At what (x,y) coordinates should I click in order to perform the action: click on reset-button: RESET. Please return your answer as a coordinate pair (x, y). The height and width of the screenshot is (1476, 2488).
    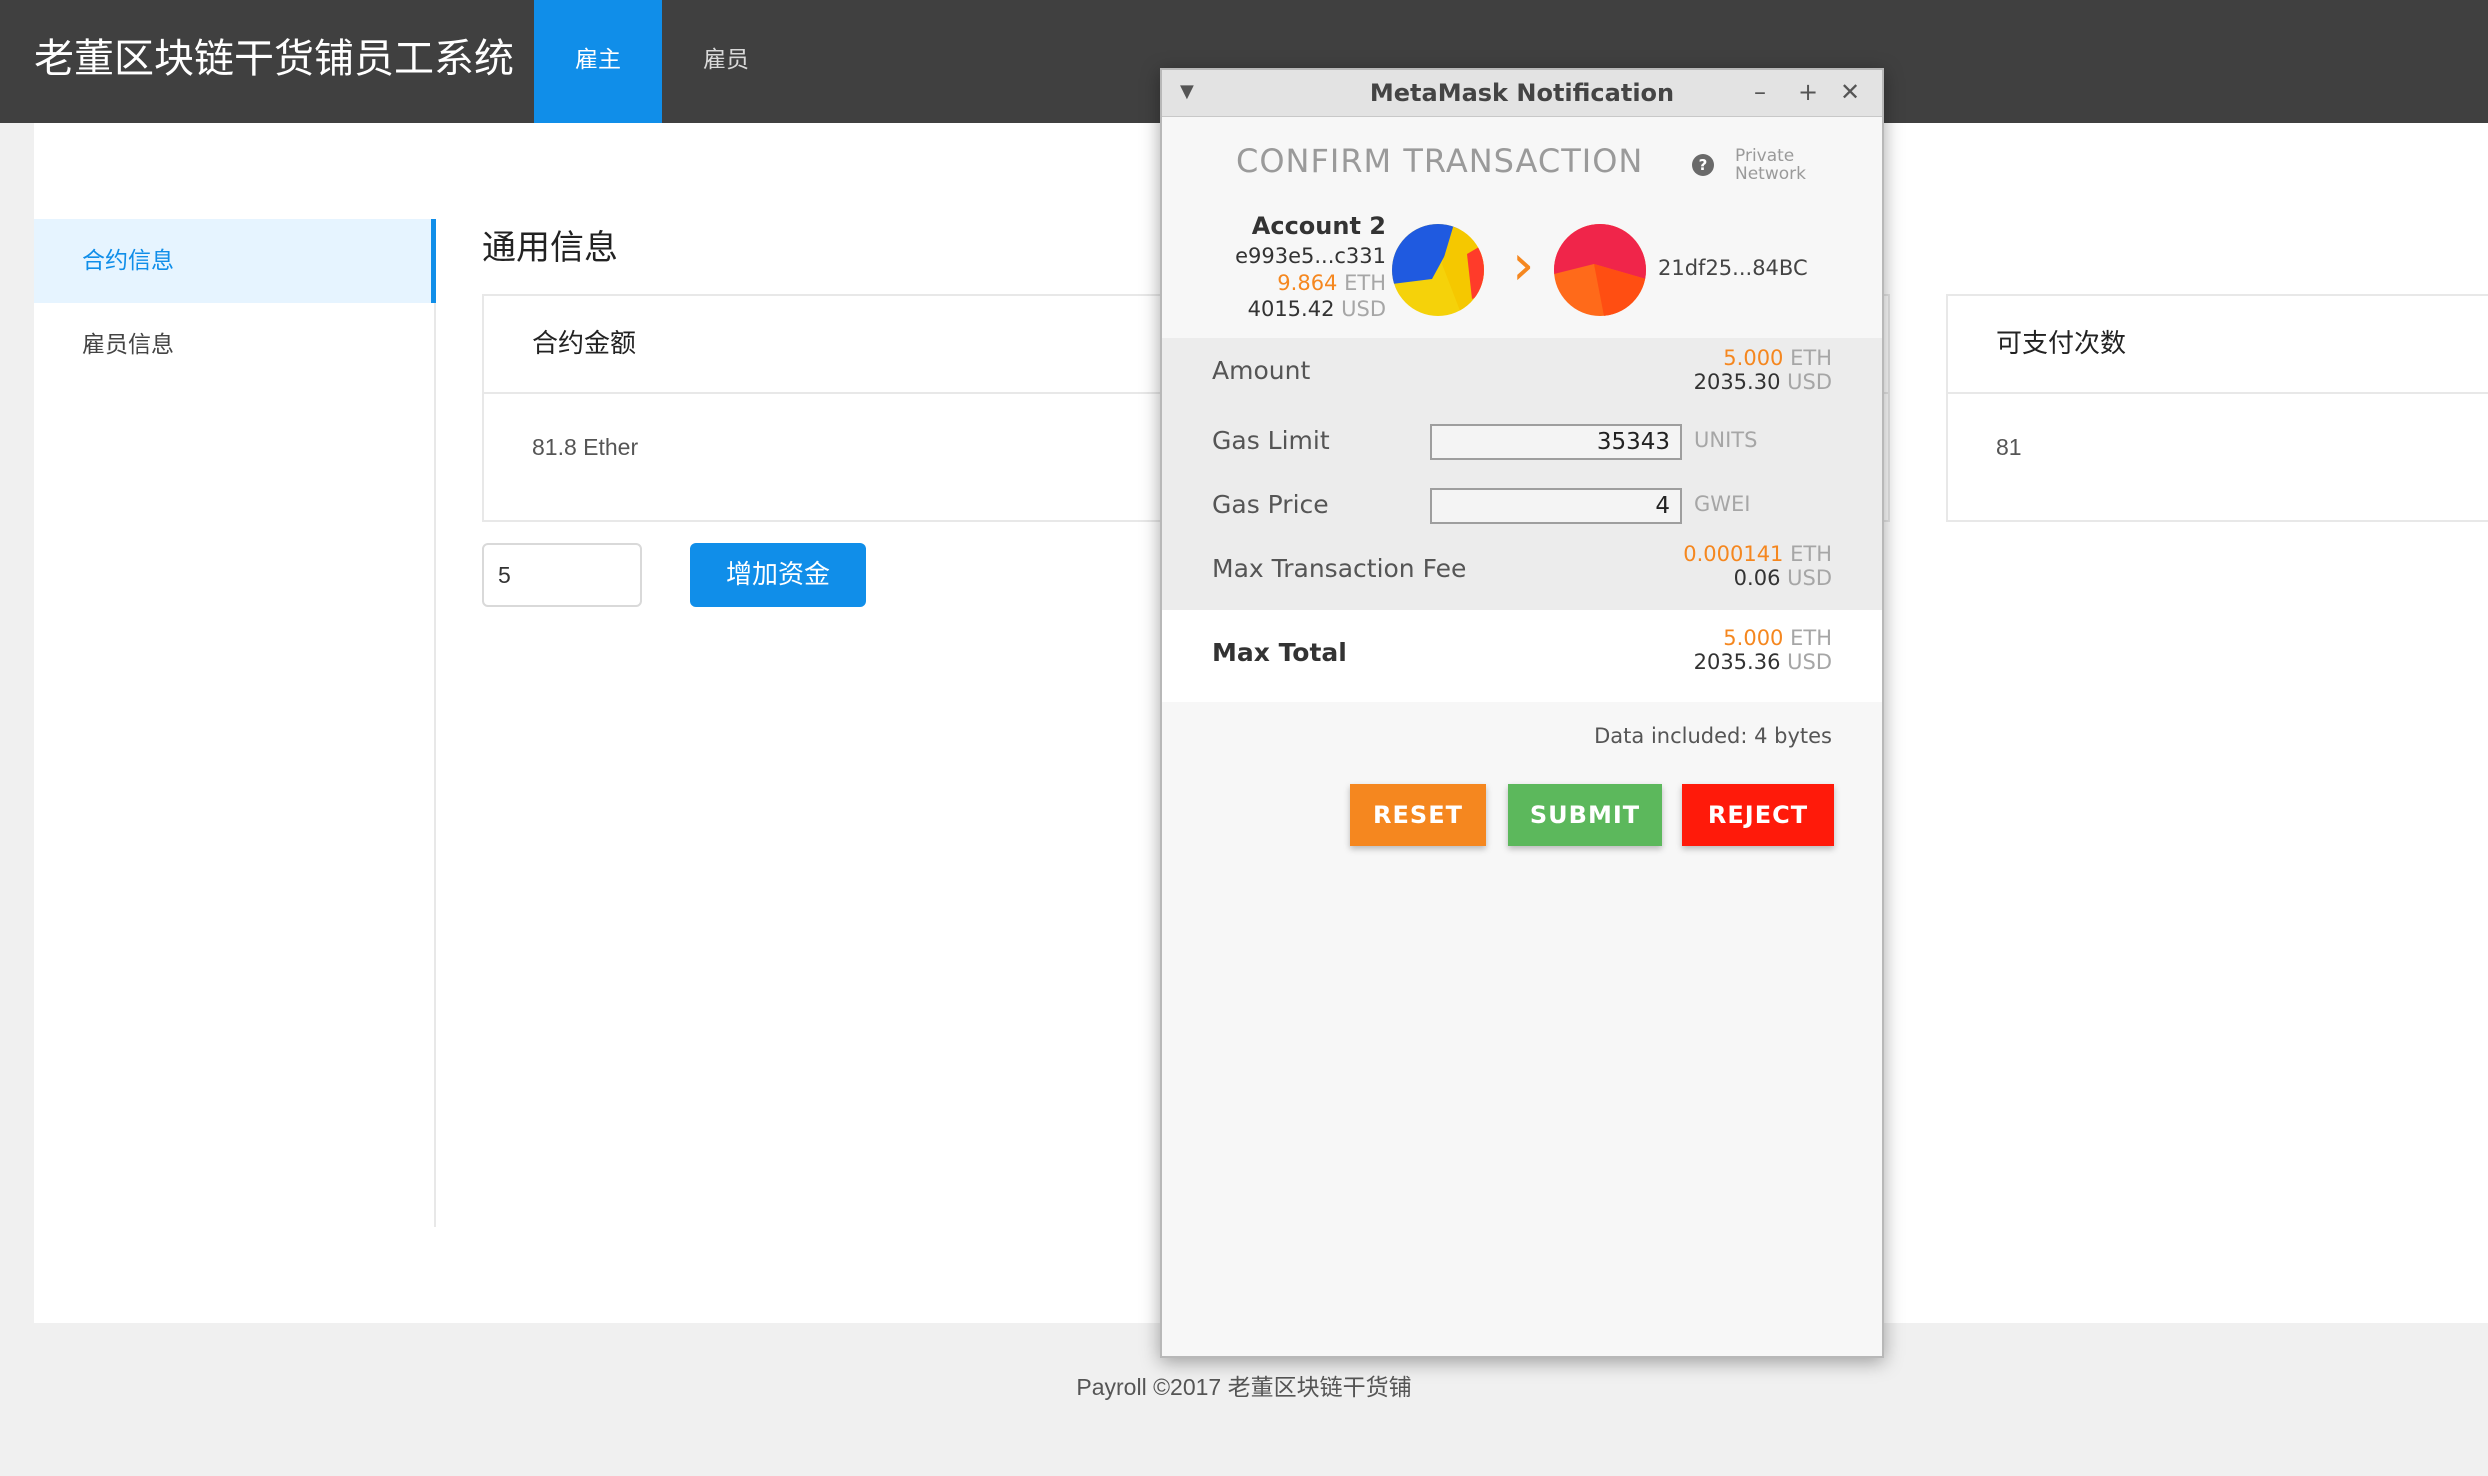
    Looking at the image, I should click on (1418, 815).